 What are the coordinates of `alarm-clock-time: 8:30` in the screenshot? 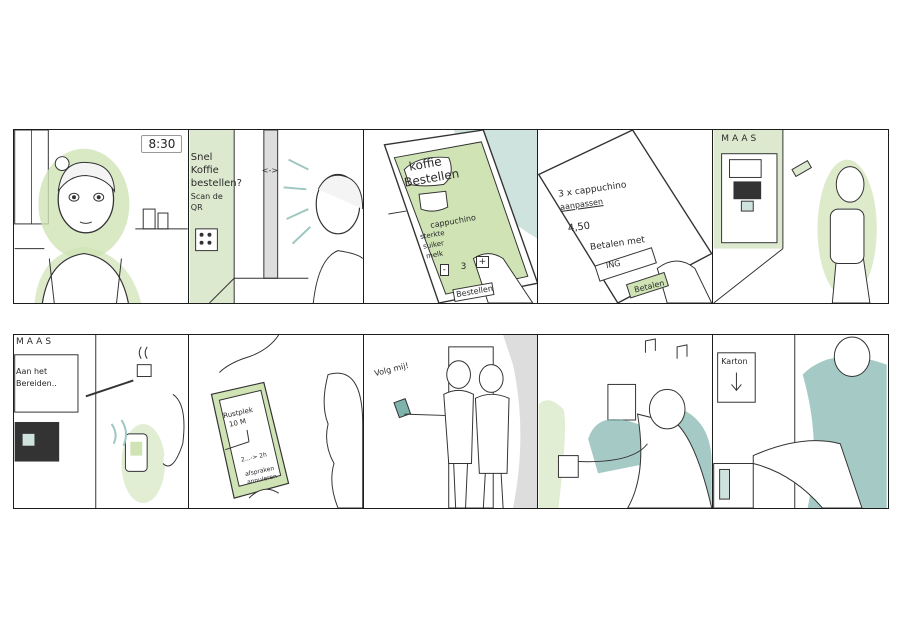 It's located at (162, 144).